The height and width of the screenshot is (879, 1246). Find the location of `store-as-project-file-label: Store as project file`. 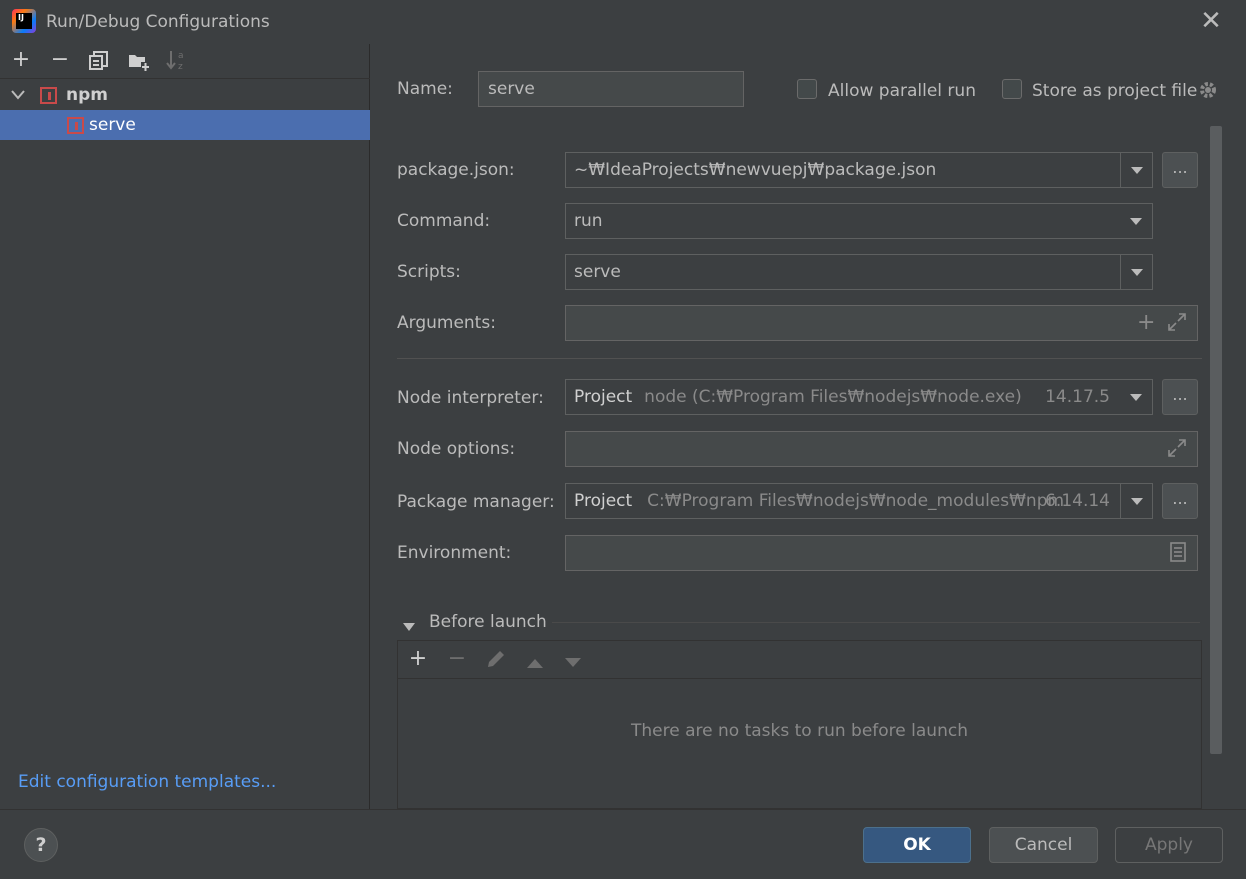

store-as-project-file-label: Store as project file is located at coordinates (1115, 91).